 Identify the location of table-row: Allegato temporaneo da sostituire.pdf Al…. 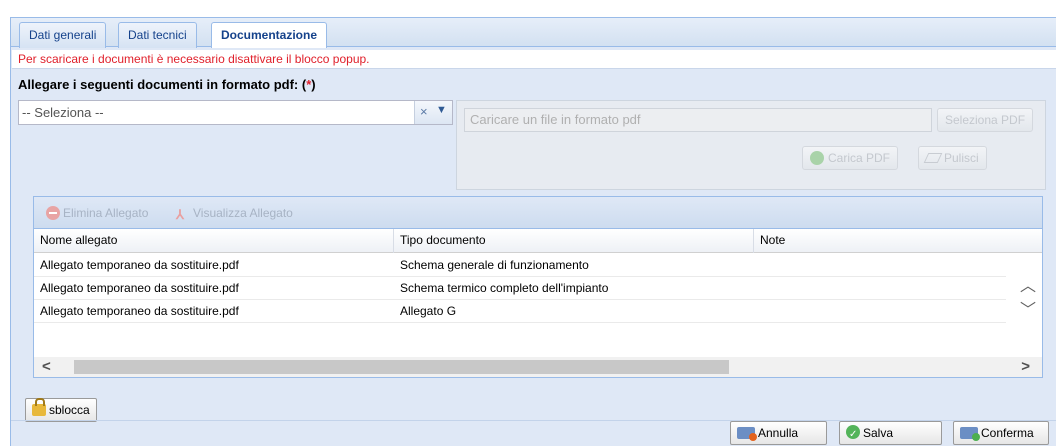
(520, 311).